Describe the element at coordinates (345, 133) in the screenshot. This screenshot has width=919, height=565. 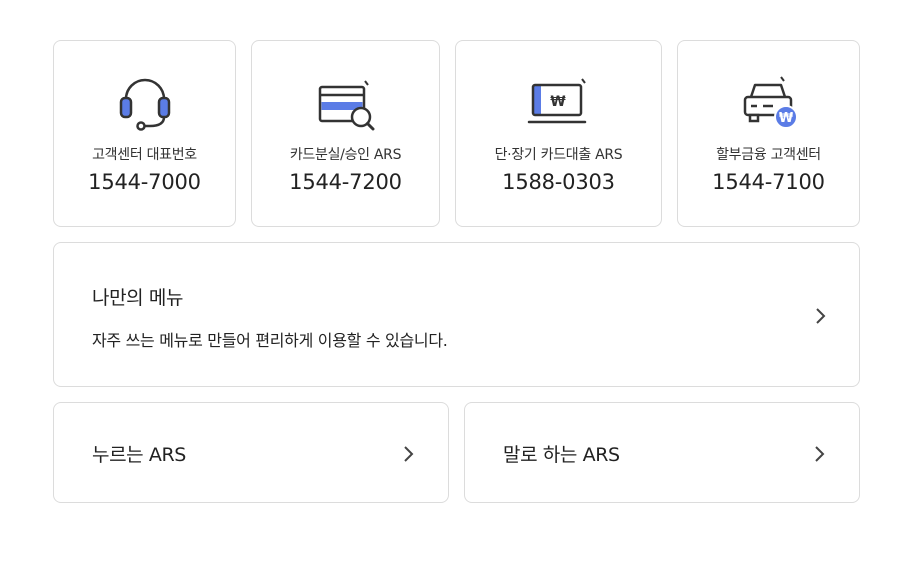
I see `contact-card-card-loss: 카드분실/승인 ARS 1544-7200` at that location.